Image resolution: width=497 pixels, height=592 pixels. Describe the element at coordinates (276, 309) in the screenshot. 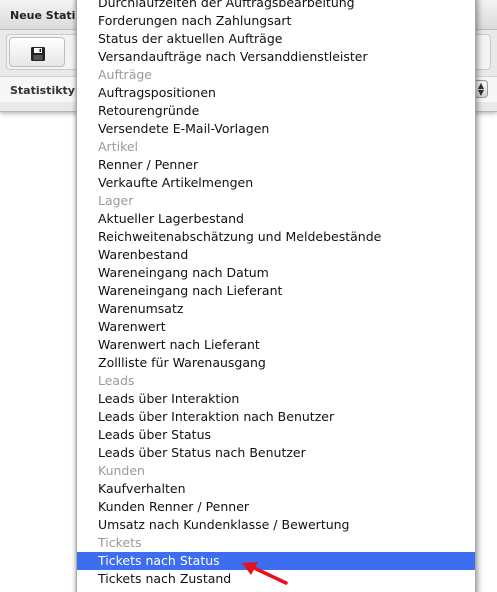

I see `option-item: Warenumsatz` at that location.